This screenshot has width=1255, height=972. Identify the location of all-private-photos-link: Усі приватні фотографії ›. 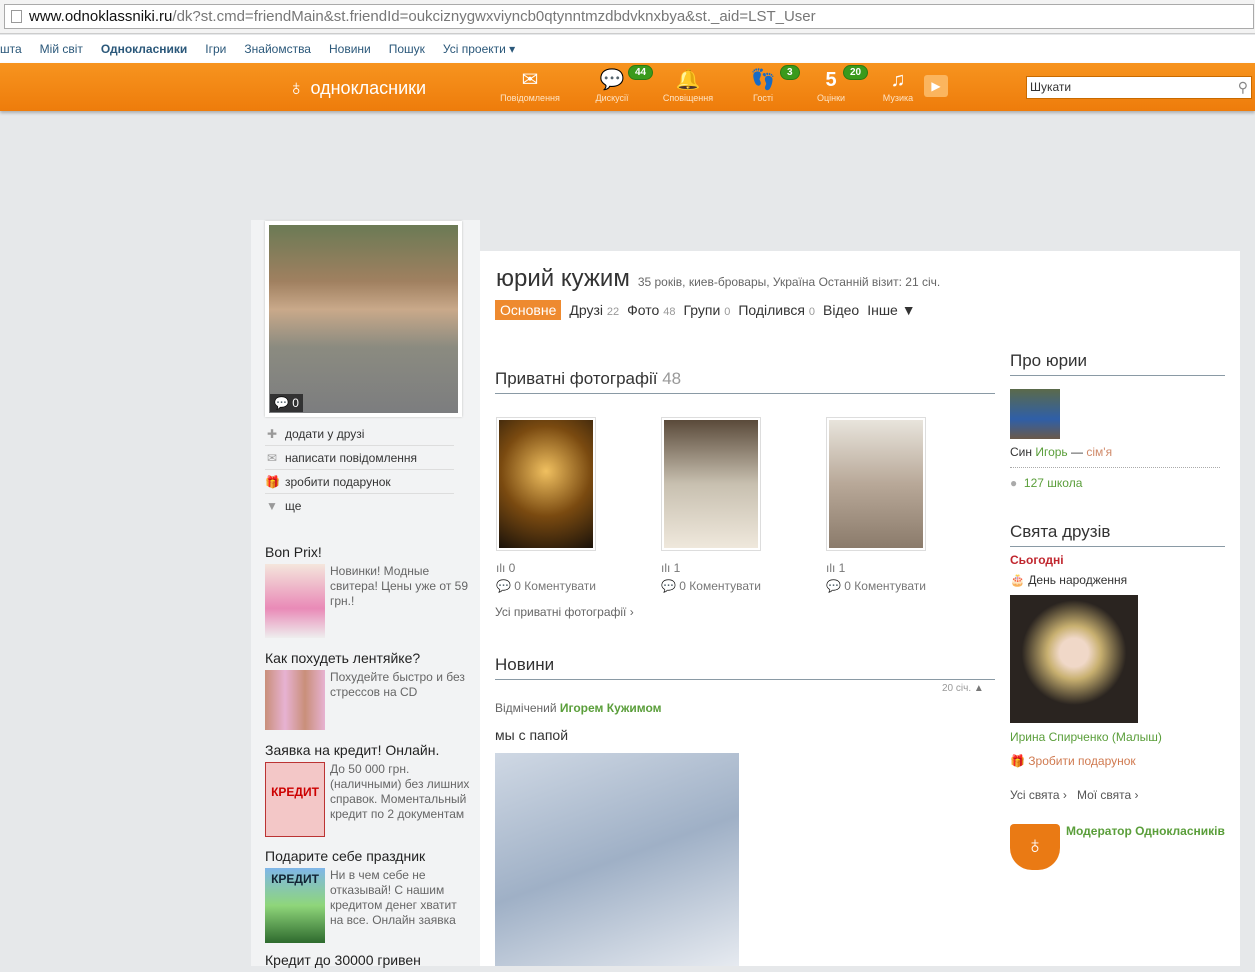
(564, 612).